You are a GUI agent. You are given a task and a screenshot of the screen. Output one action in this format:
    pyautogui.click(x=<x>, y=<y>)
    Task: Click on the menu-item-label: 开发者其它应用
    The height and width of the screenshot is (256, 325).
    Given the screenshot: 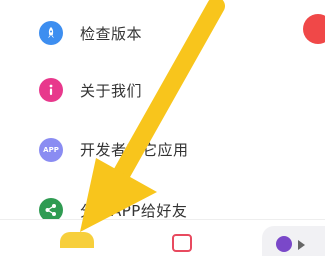 What is the action you would take?
    pyautogui.click(x=134, y=150)
    